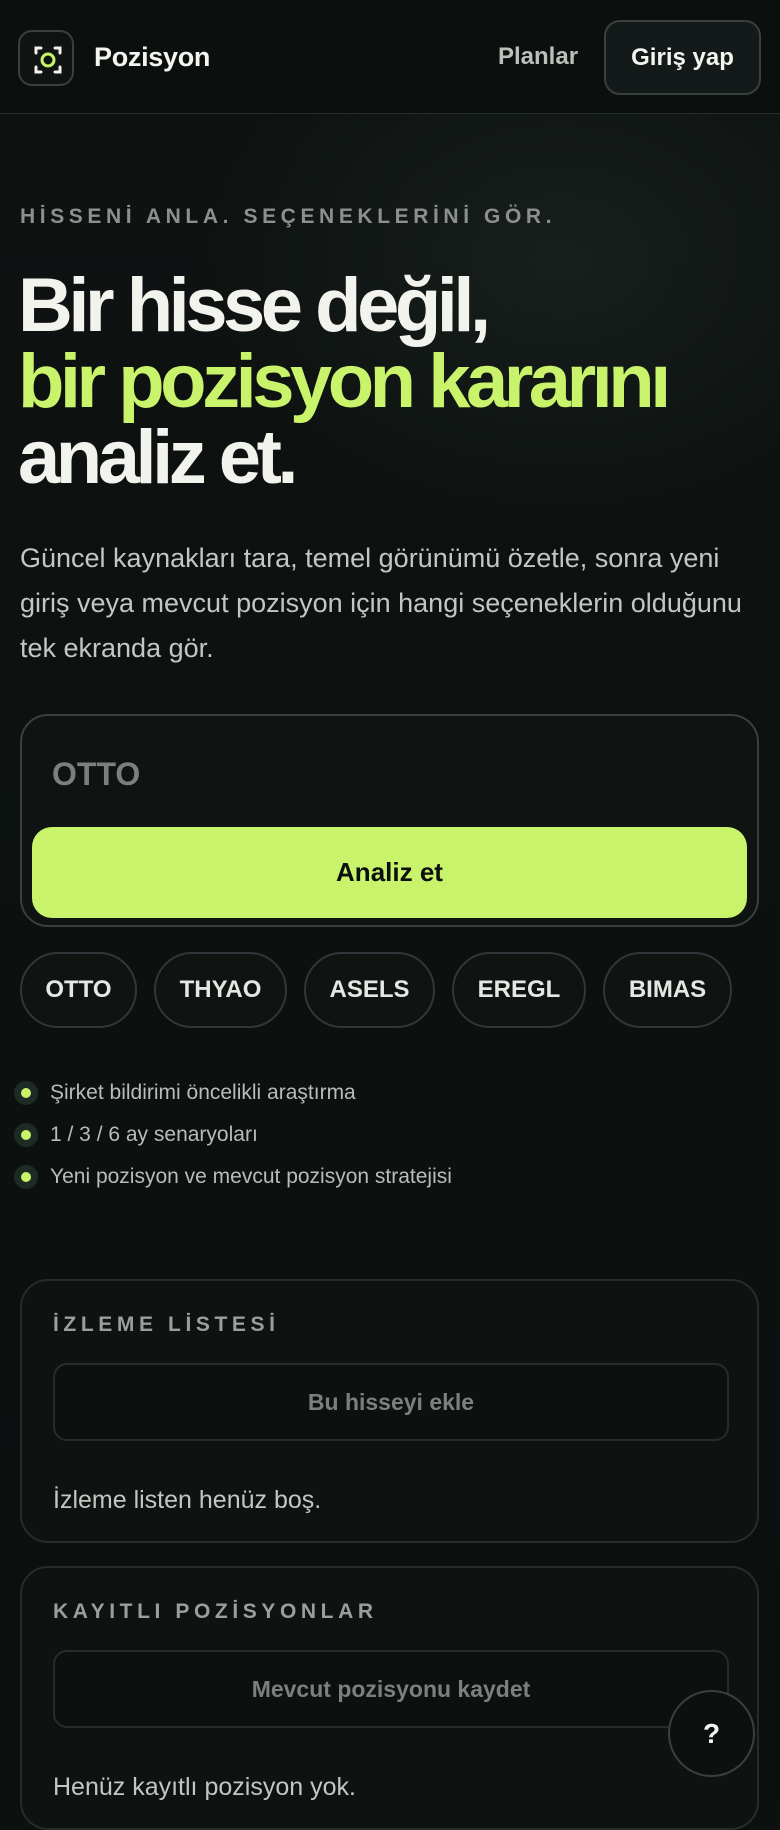 This screenshot has height=1830, width=780. Describe the element at coordinates (389, 820) in the screenshot. I see `search-card: Analiz et` at that location.